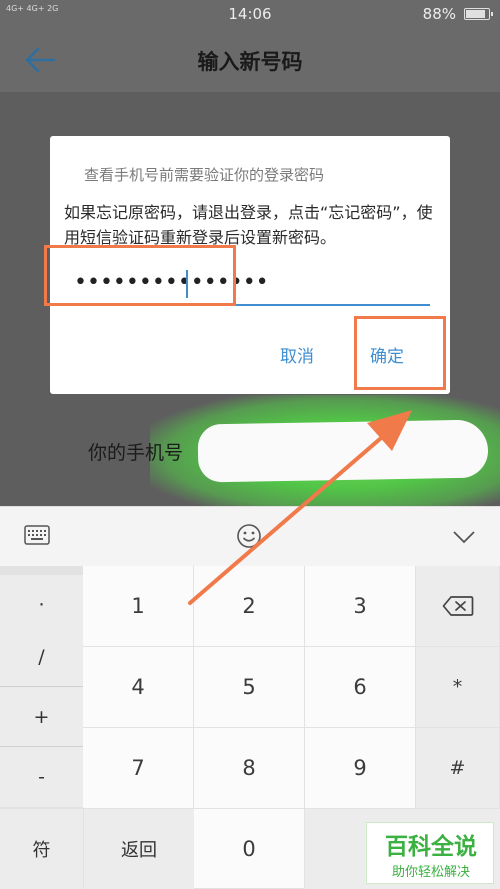 The image size is (500, 889). What do you see at coordinates (138, 849) in the screenshot?
I see `back-key: 返回` at bounding box center [138, 849].